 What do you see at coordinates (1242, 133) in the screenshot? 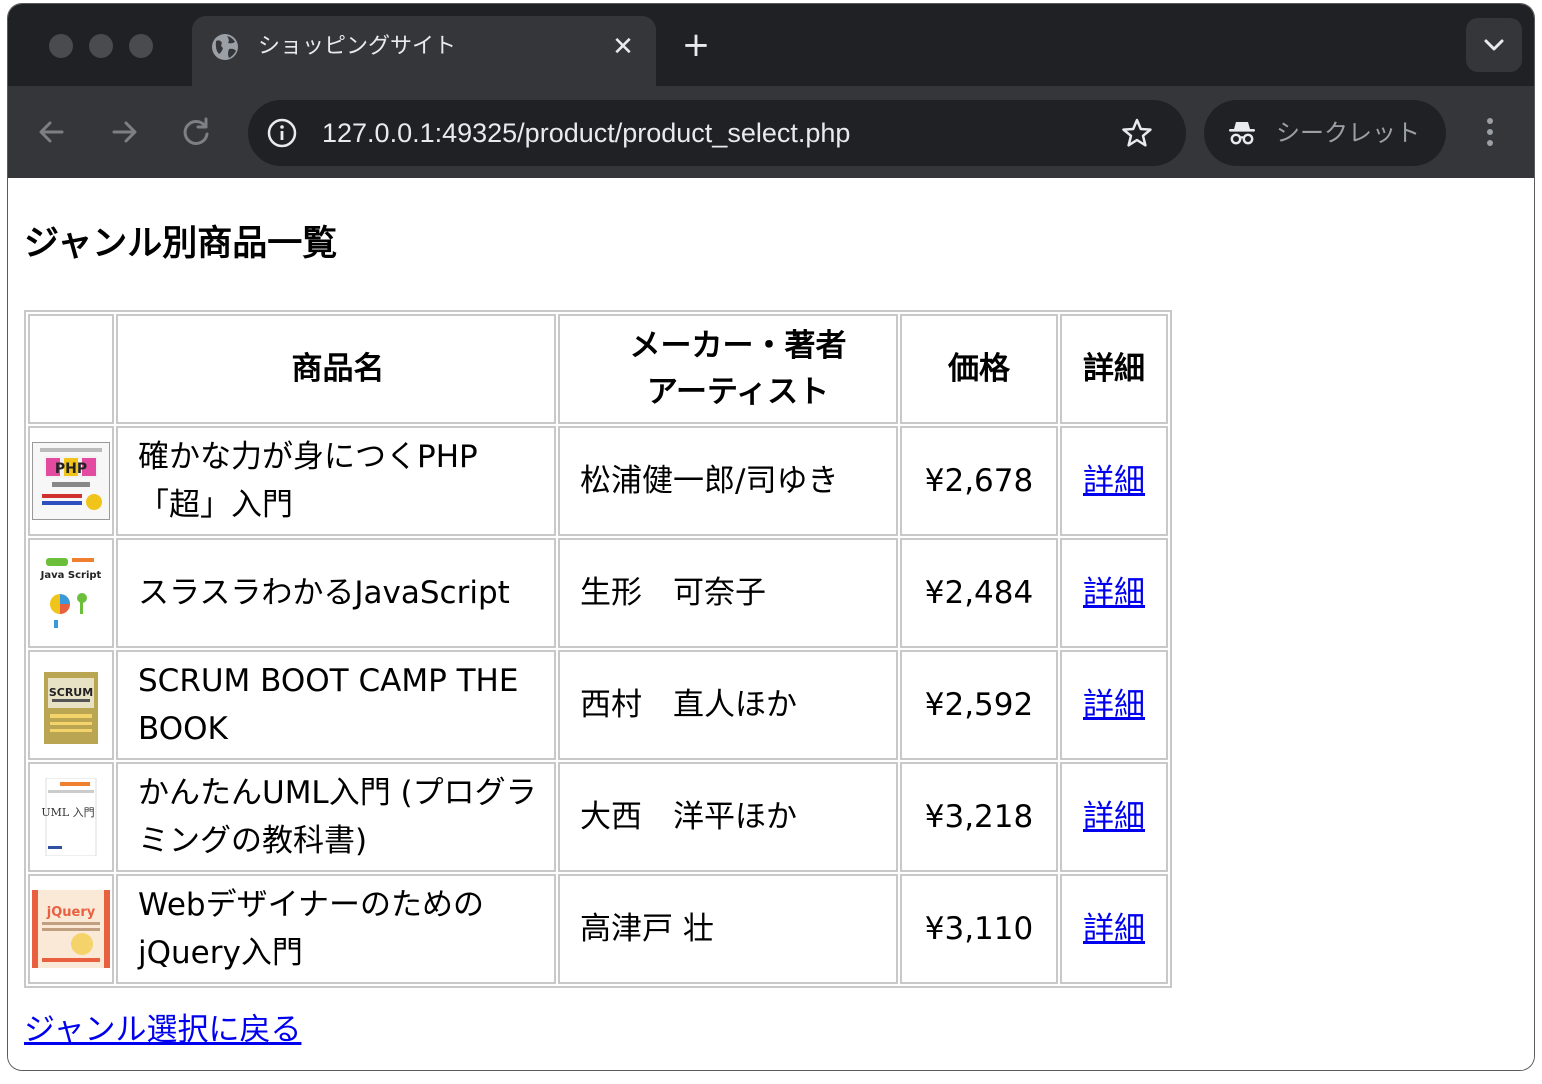
I see `incognito-icon` at bounding box center [1242, 133].